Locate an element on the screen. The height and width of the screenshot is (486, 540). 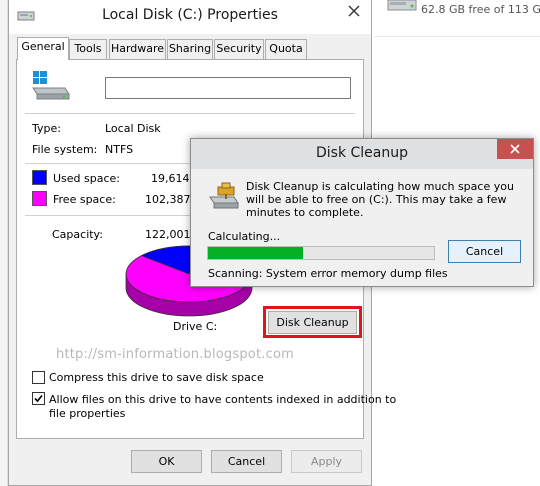
file-system-value: NTFS is located at coordinates (119, 149).